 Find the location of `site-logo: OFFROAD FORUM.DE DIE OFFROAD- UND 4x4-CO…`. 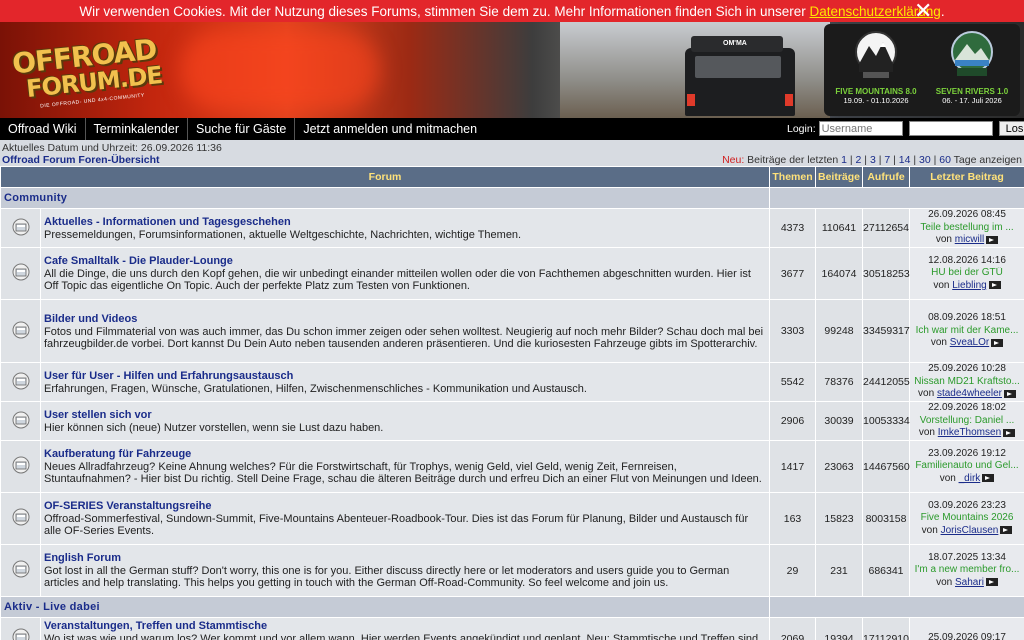

site-logo: OFFROAD FORUM.DE DIE OFFROAD- UND 4x4-CO… is located at coordinates (90, 71).